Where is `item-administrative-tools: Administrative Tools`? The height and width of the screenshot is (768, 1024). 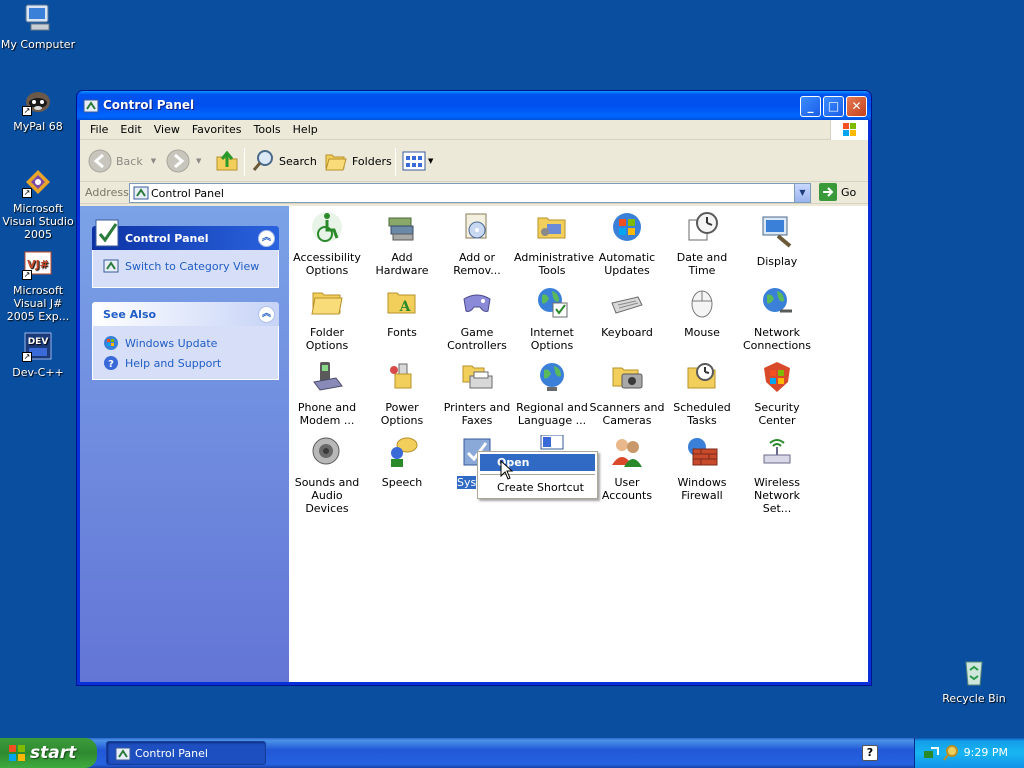
item-administrative-tools: Administrative Tools is located at coordinates (554, 243).